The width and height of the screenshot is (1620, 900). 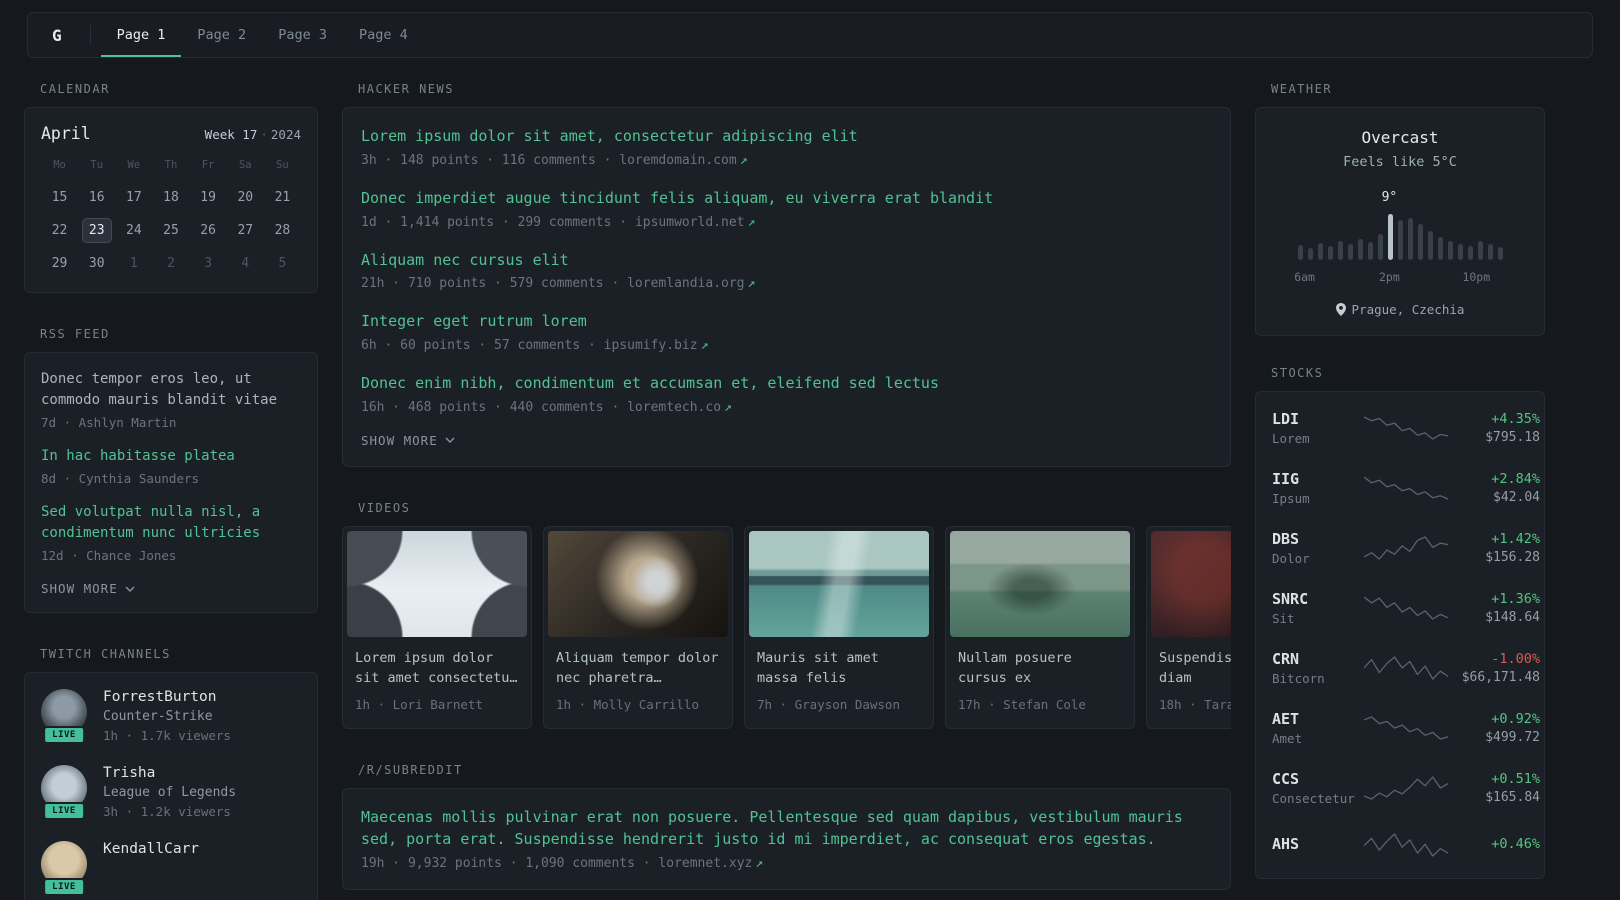 I want to click on story-title-link: Integer eget rutrum lorem, so click(x=786, y=322).